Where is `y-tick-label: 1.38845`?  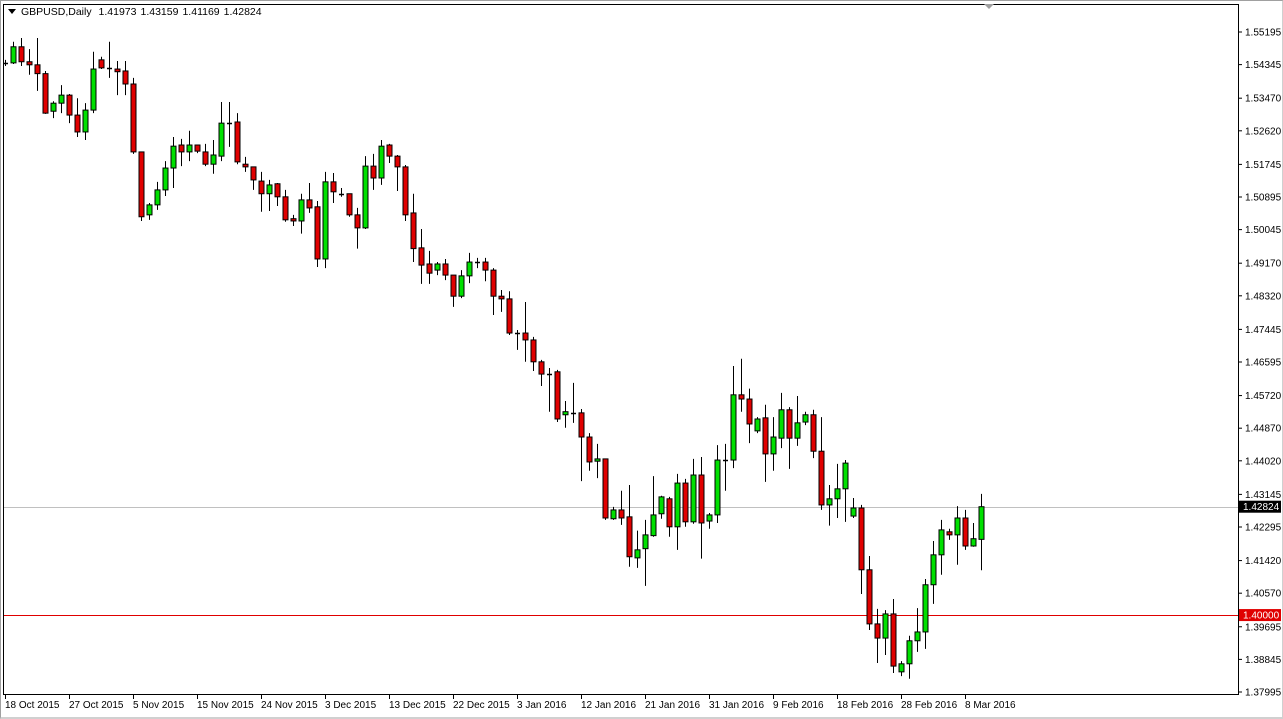 y-tick-label: 1.38845 is located at coordinates (1263, 660).